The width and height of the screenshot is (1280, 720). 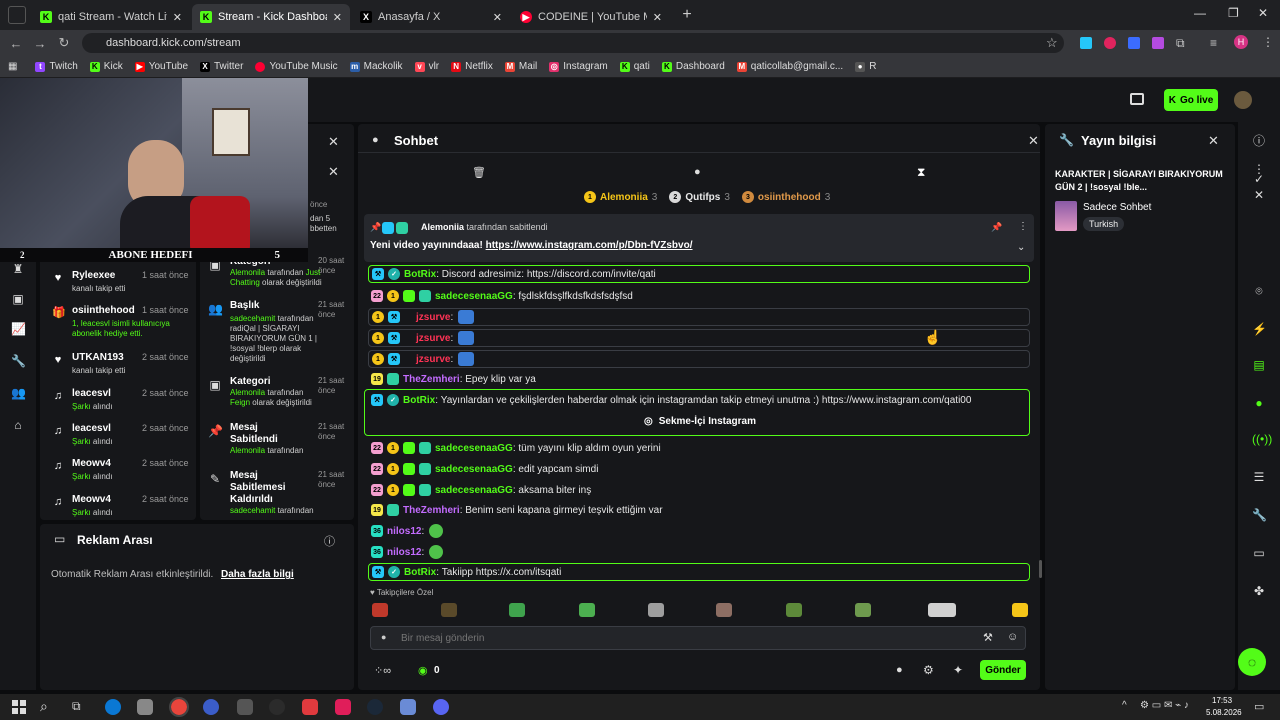 I want to click on chat-input-box: ● ⚒ ☺, so click(x=698, y=638).